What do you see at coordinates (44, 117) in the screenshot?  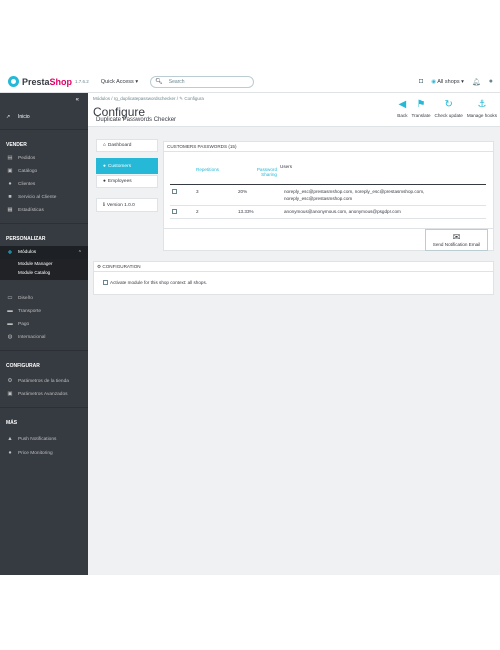 I see `sidebar-item-home: ↗ Inicio` at bounding box center [44, 117].